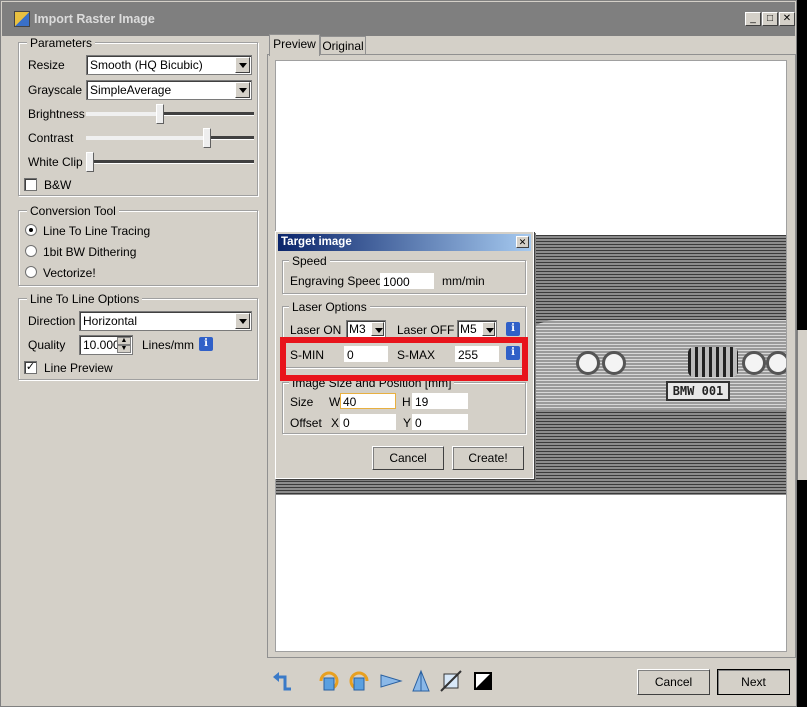  Describe the element at coordinates (404, 359) in the screenshot. I see `highlight-box` at that location.